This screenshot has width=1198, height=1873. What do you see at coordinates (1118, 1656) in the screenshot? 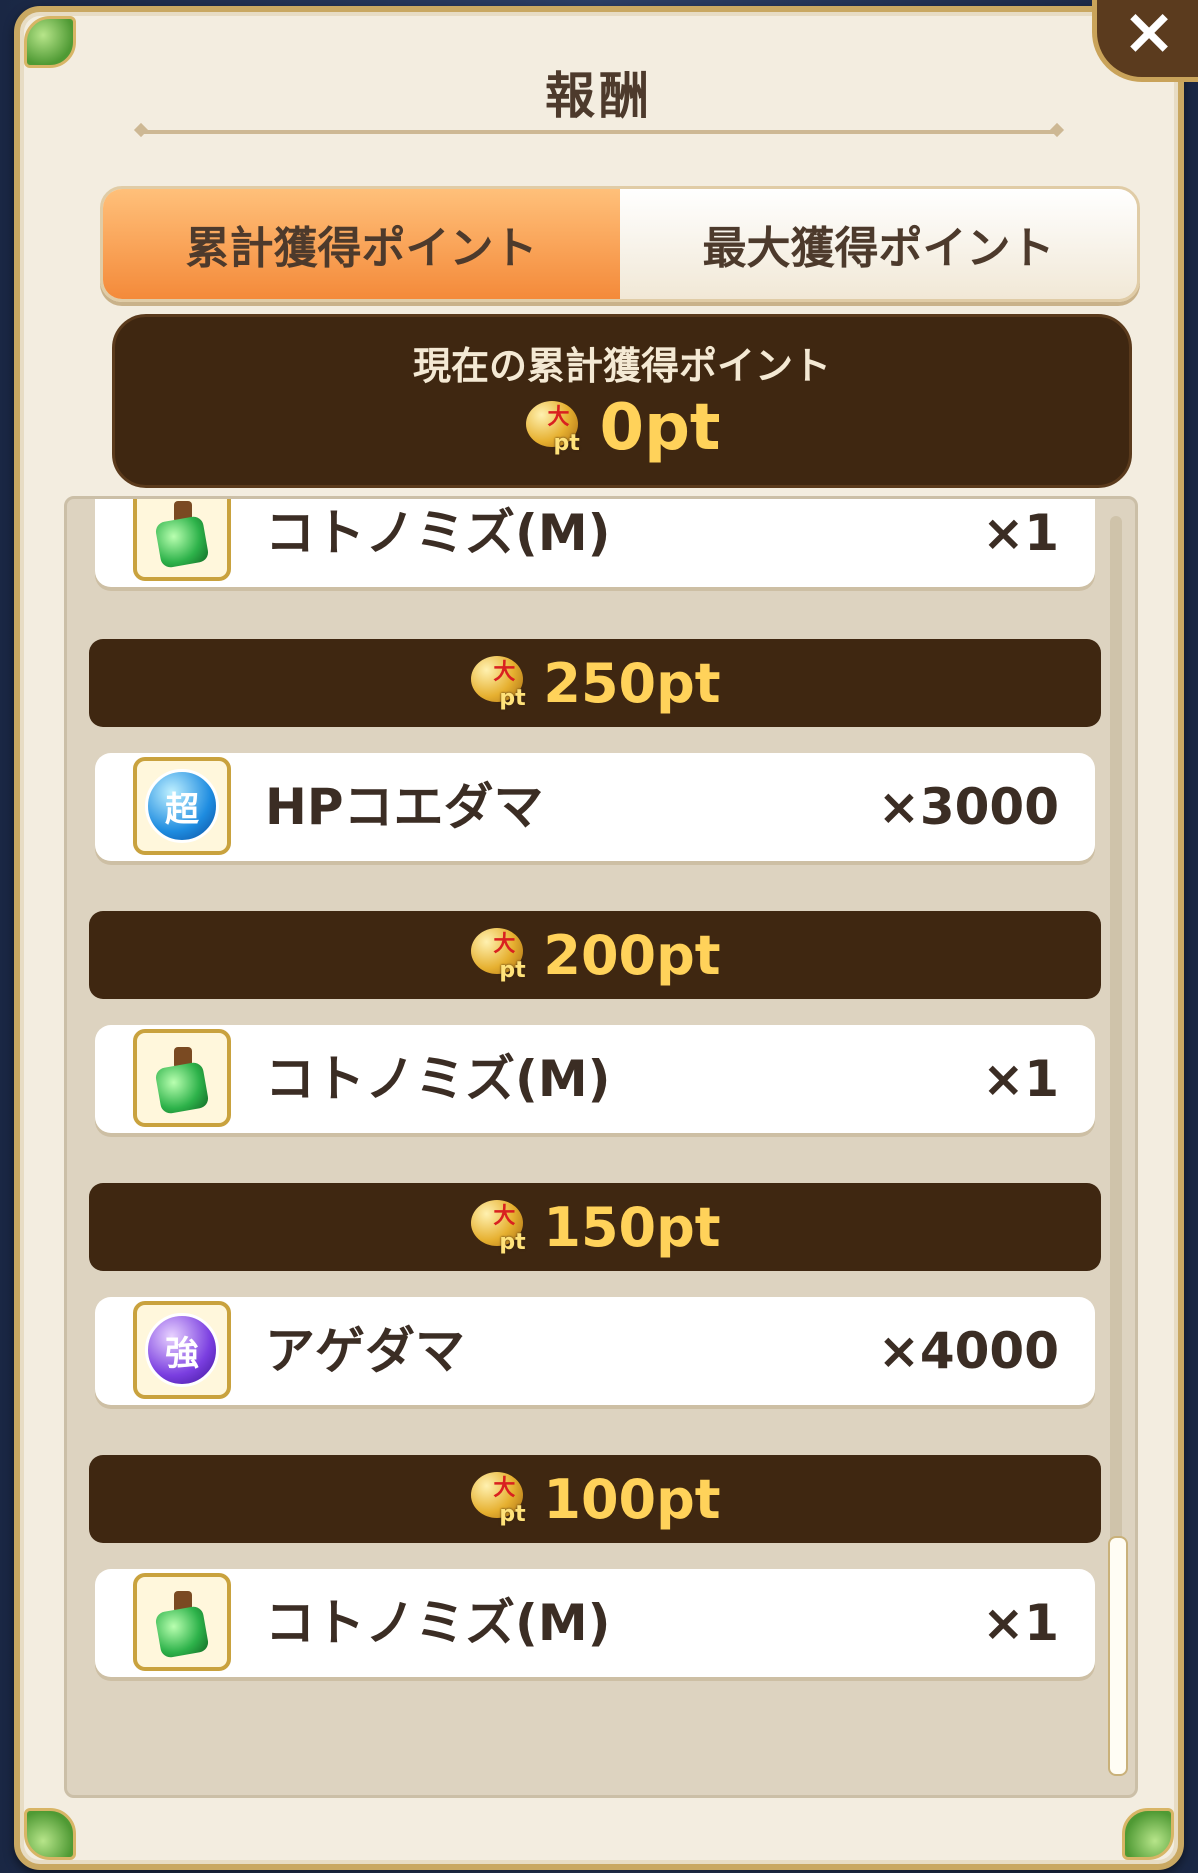
I see `scrollbar-thumb` at bounding box center [1118, 1656].